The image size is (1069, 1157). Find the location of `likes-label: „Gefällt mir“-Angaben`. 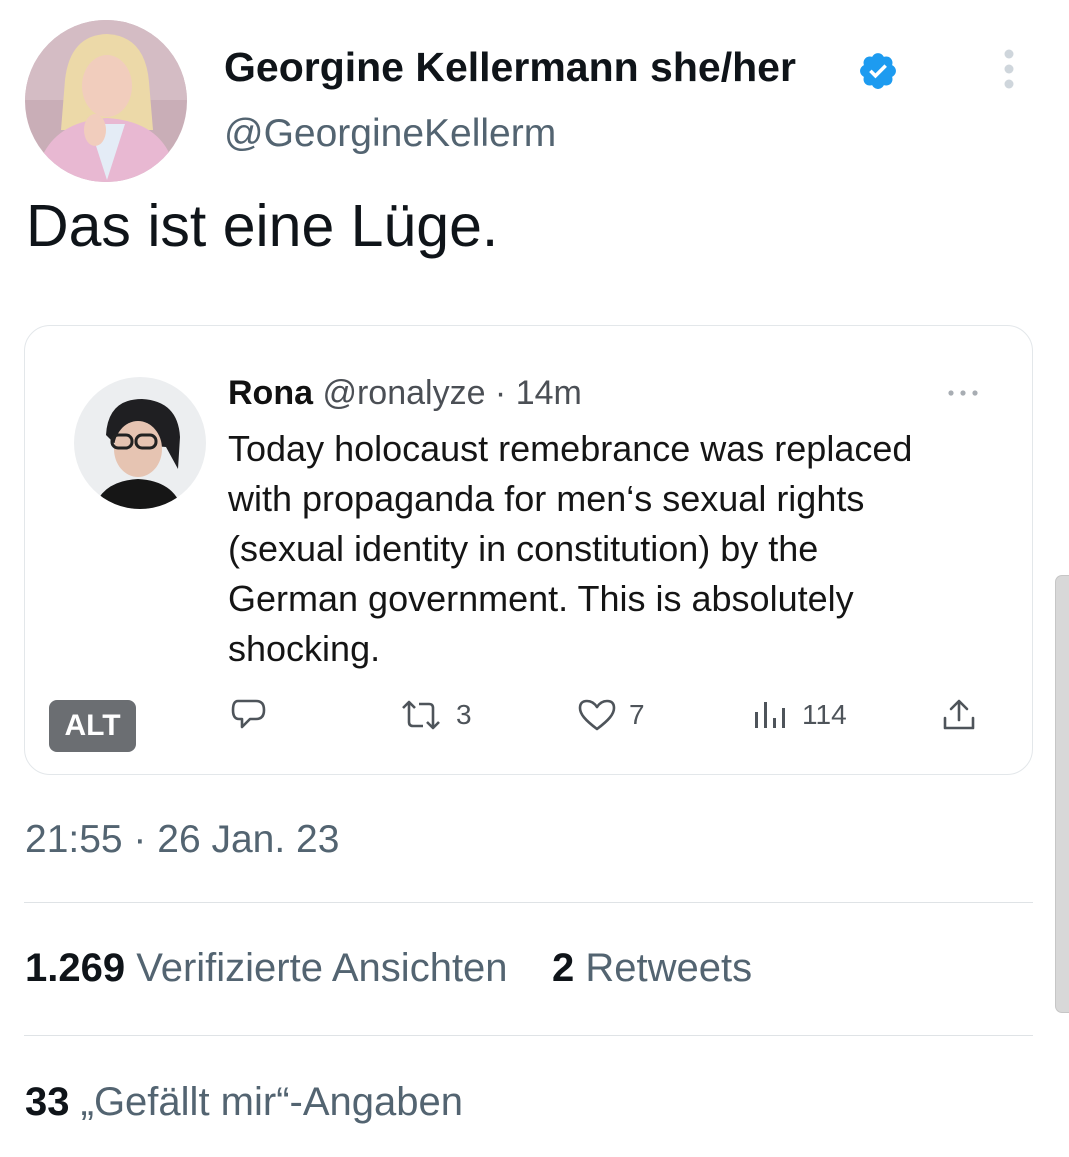

likes-label: „Gefällt mir“-Angaben is located at coordinates (271, 1102).